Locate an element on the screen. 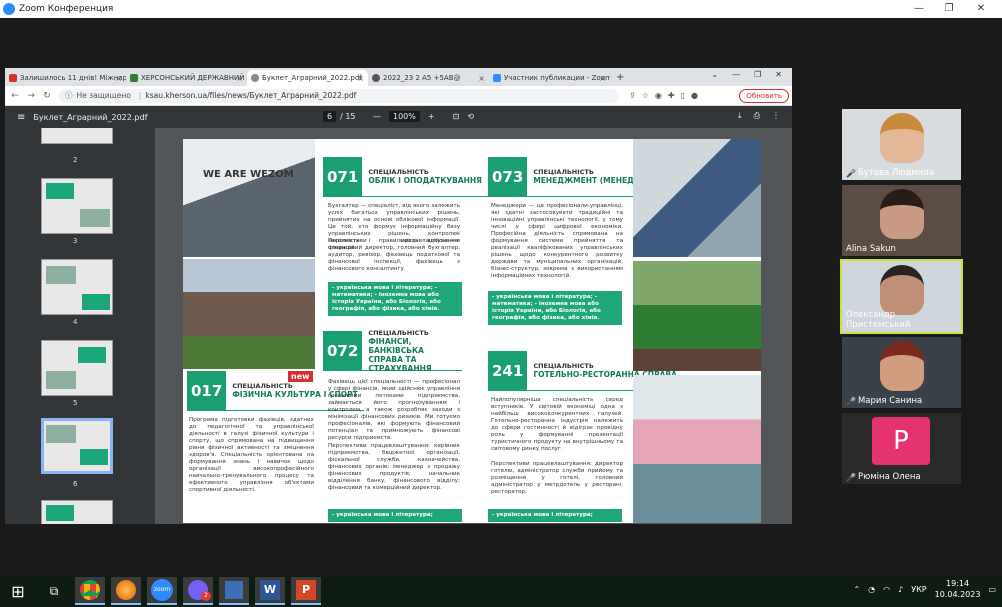 The width and height of the screenshot is (1002, 607). participant-tile: Alina Sakun is located at coordinates (901, 220).